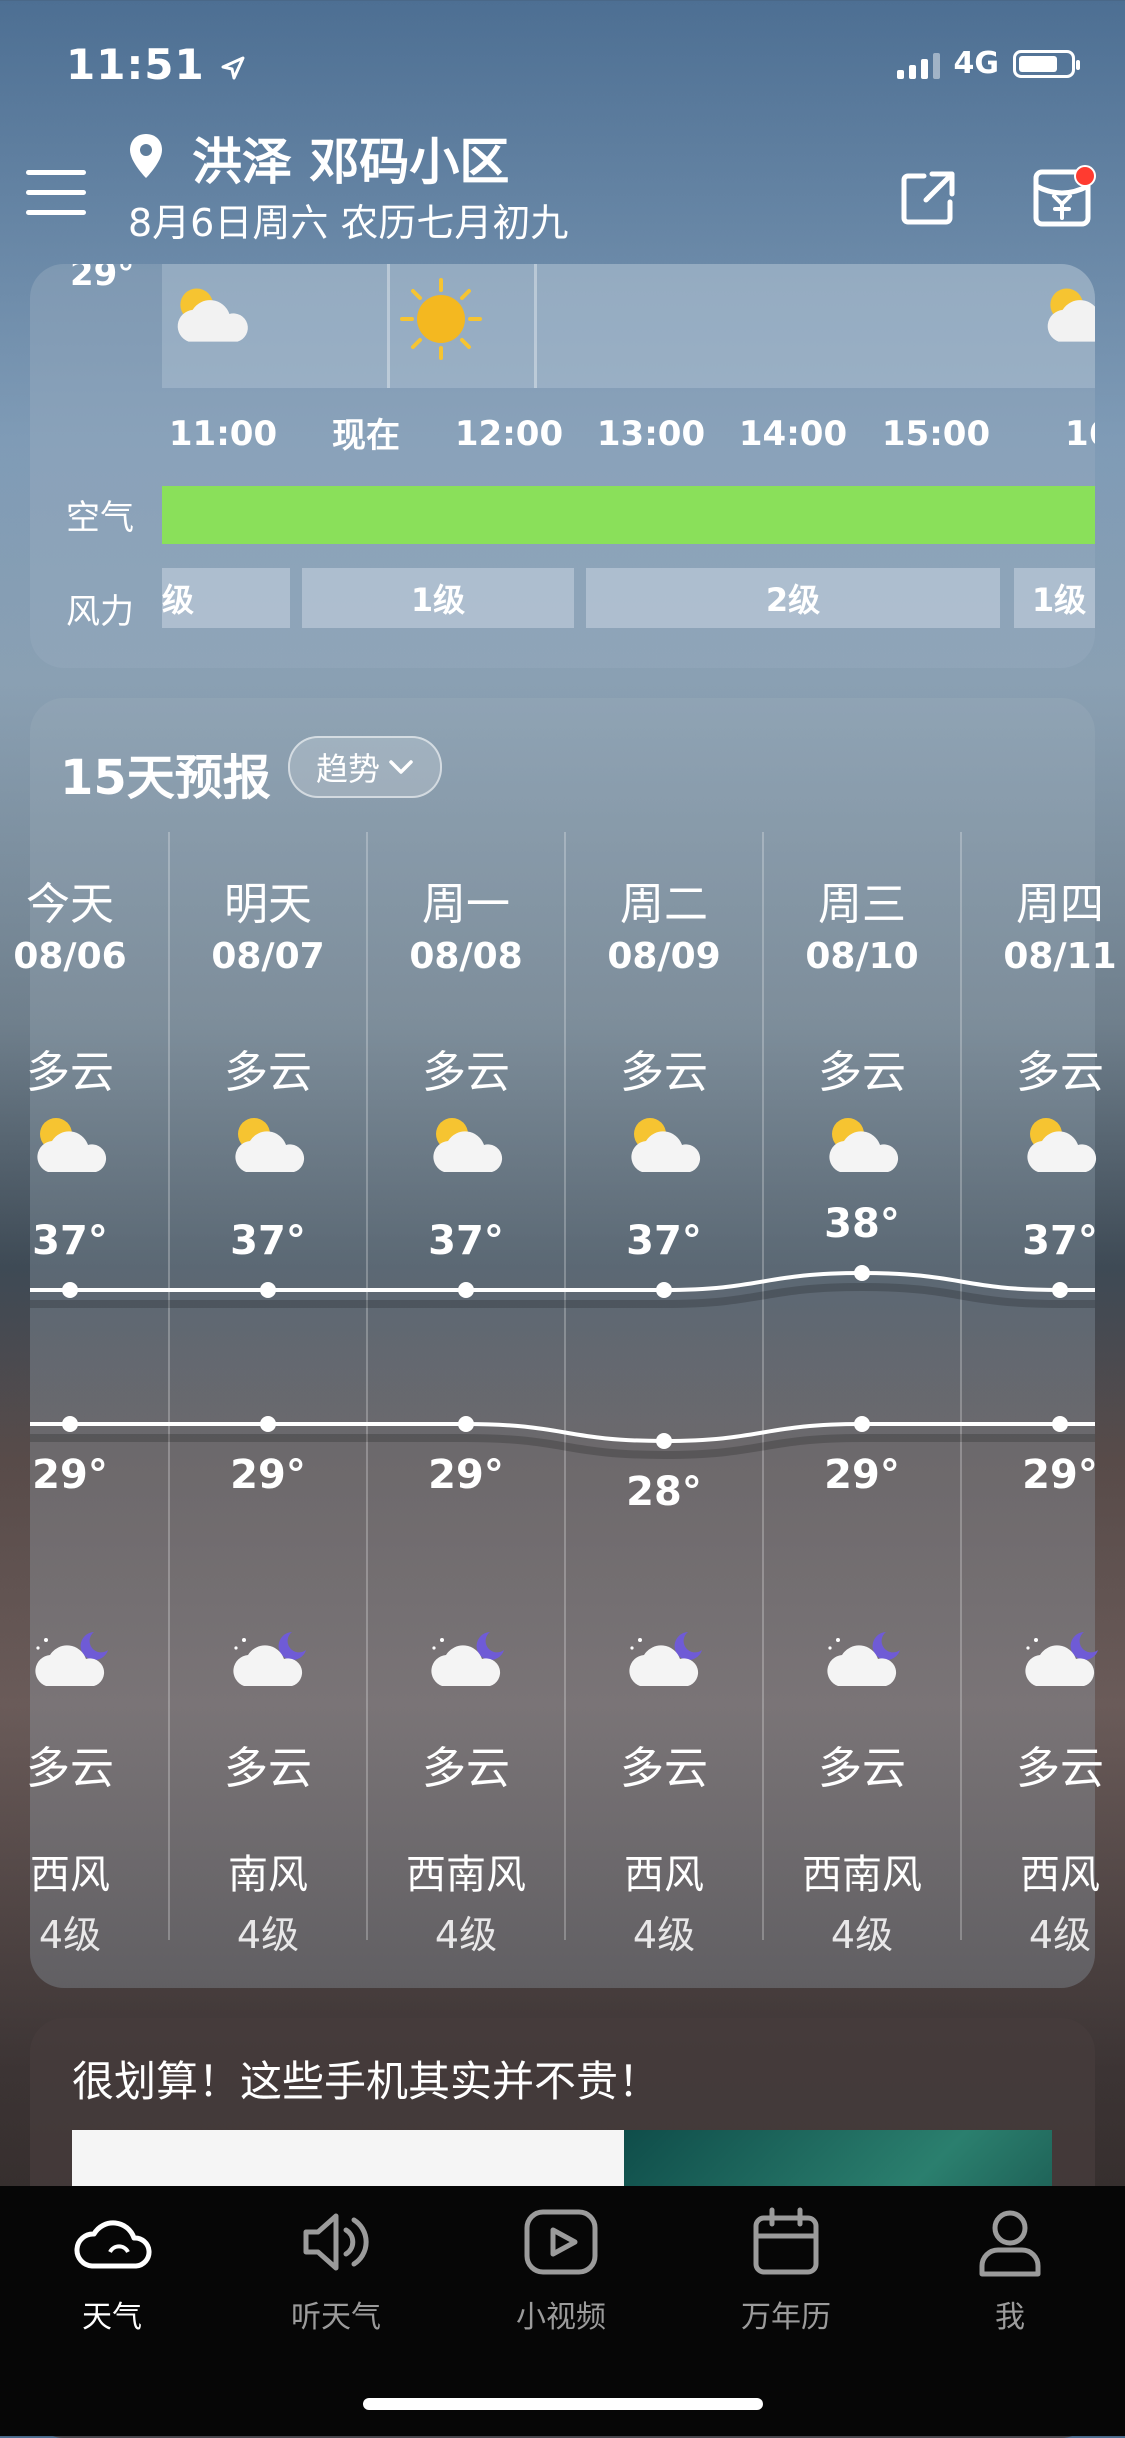 This screenshot has width=1125, height=2438. I want to click on sun-icon, so click(441, 319).